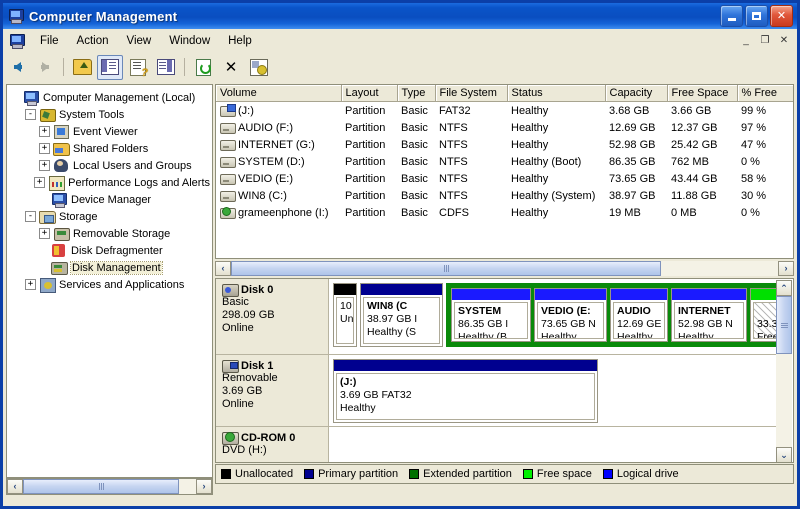 The image size is (800, 509). What do you see at coordinates (110, 148) in the screenshot?
I see `tree-item-shared-folders: + Shared Folders` at bounding box center [110, 148].